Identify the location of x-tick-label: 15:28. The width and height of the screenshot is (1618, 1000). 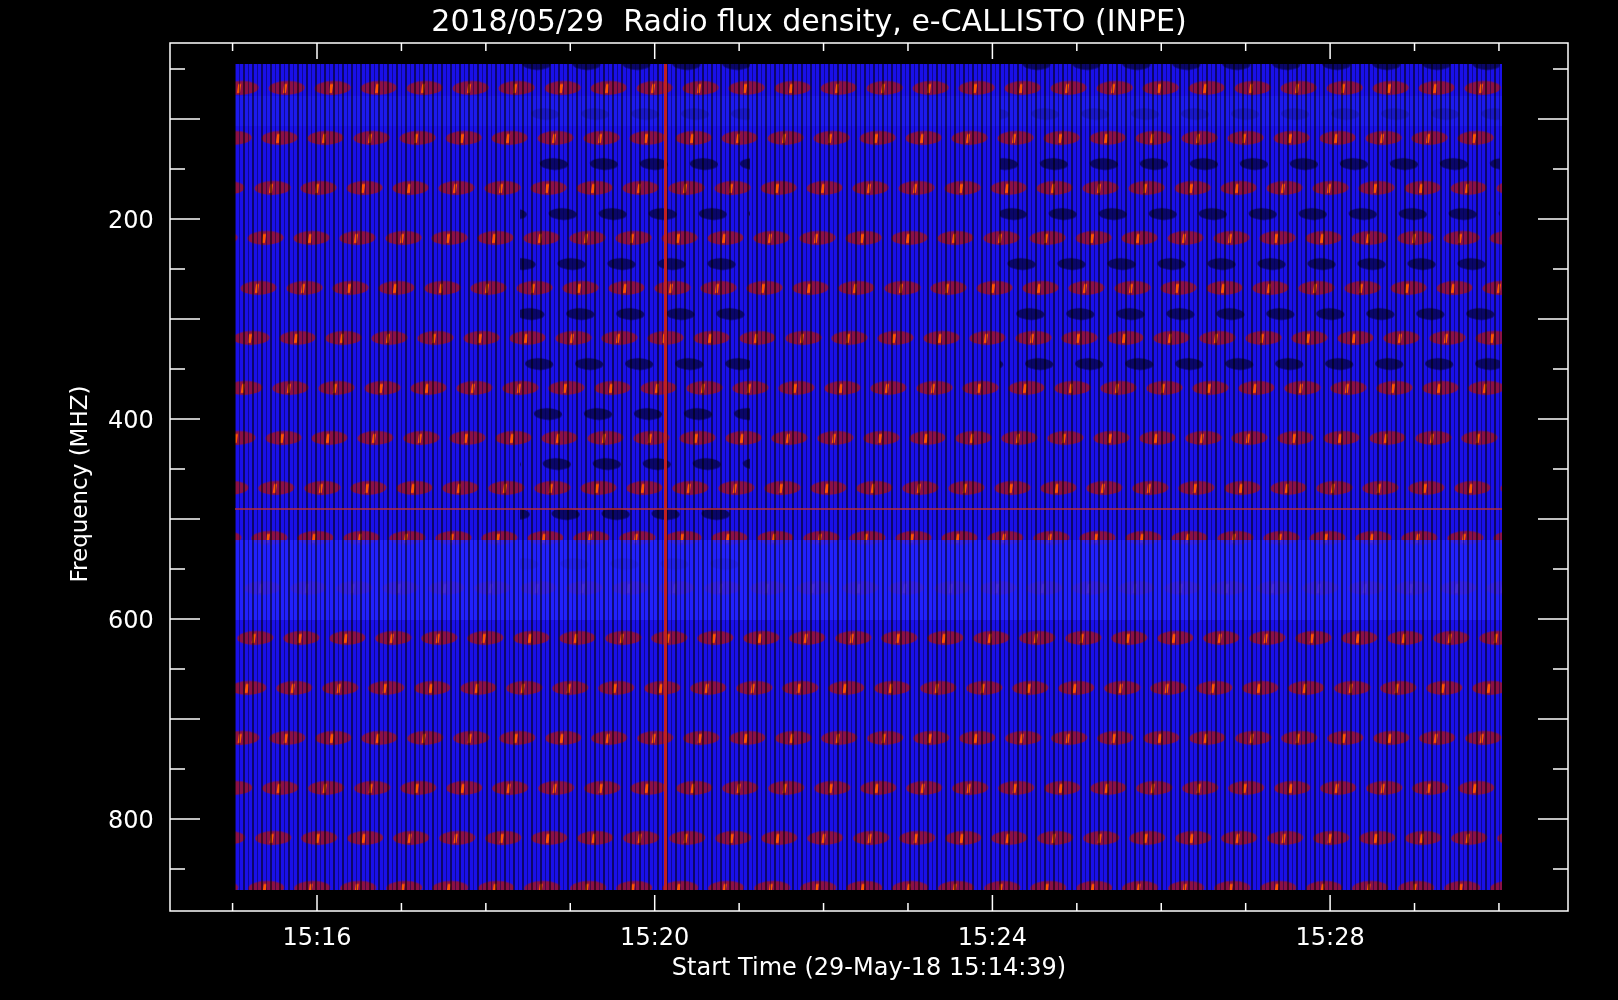
(1330, 937).